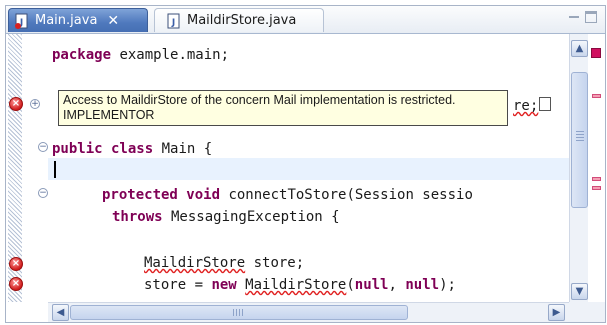 The image size is (607, 325). What do you see at coordinates (532, 106) in the screenshot?
I see `code-line: re;` at bounding box center [532, 106].